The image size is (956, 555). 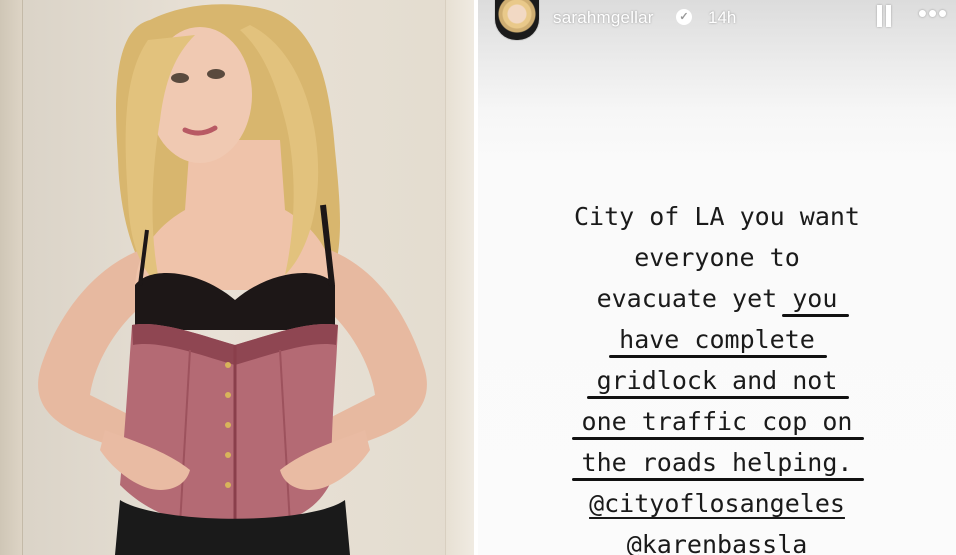 What do you see at coordinates (722, 17) in the screenshot?
I see `timestamp: 14h` at bounding box center [722, 17].